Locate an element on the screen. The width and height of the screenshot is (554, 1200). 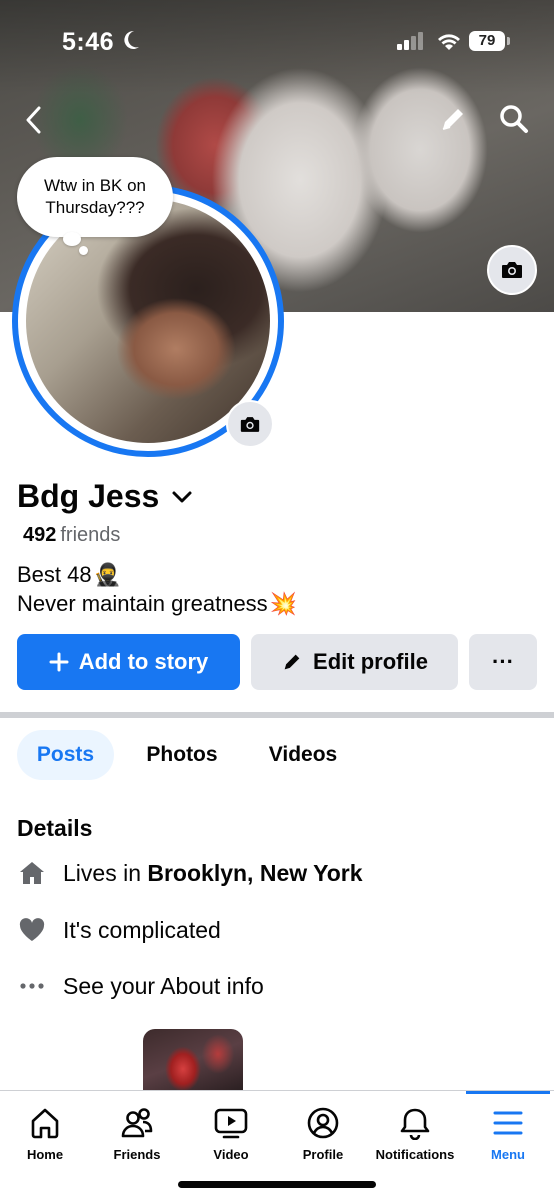
nav-menu: Menu is located at coordinates (508, 1131).